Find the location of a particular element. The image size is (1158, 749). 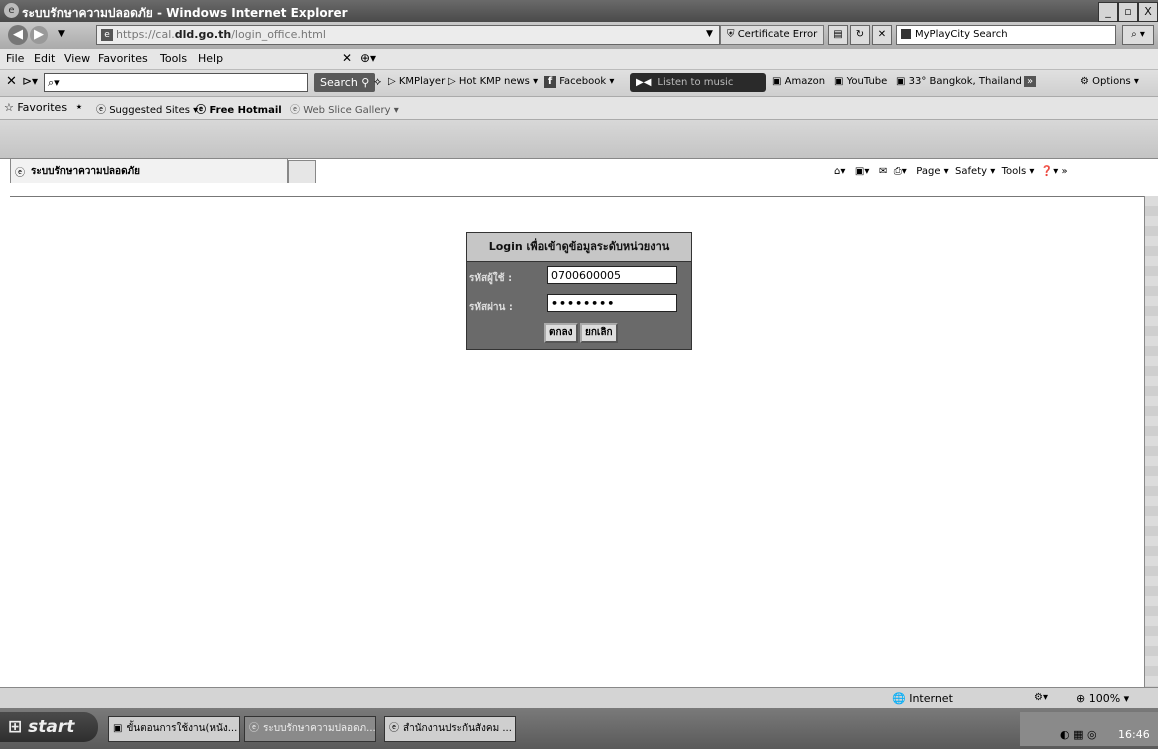

password-input is located at coordinates (612, 303).